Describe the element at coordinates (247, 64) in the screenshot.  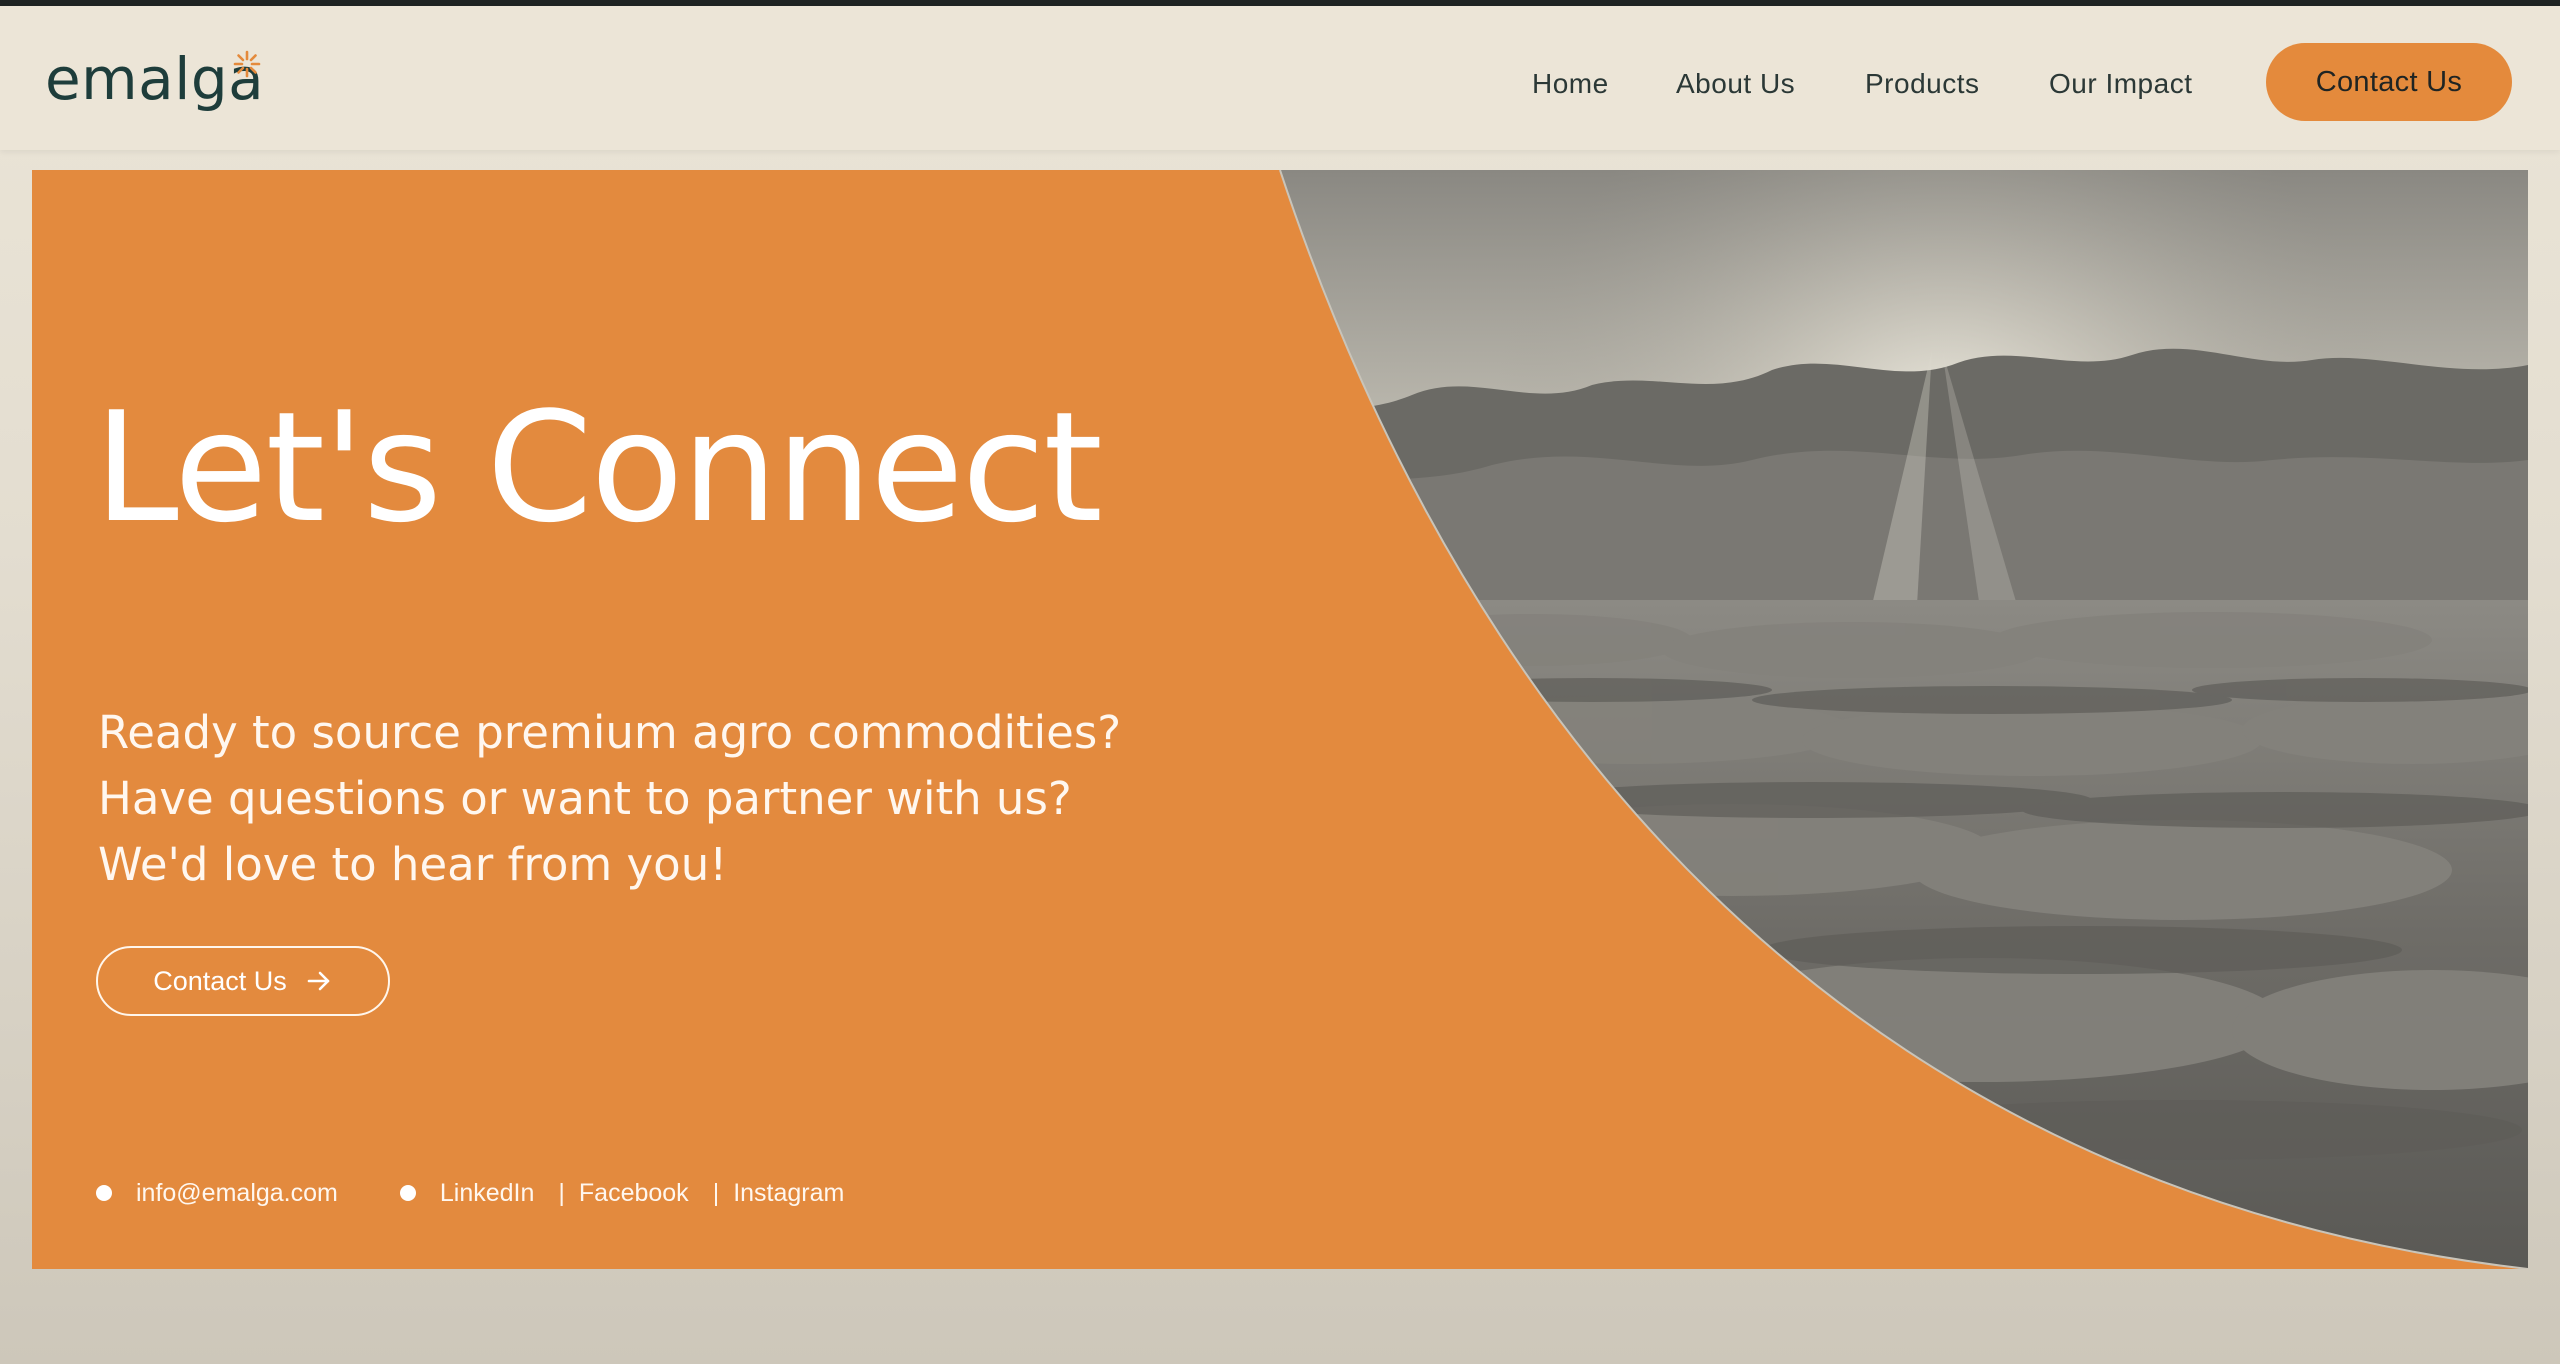
I see `sparkle-icon` at that location.